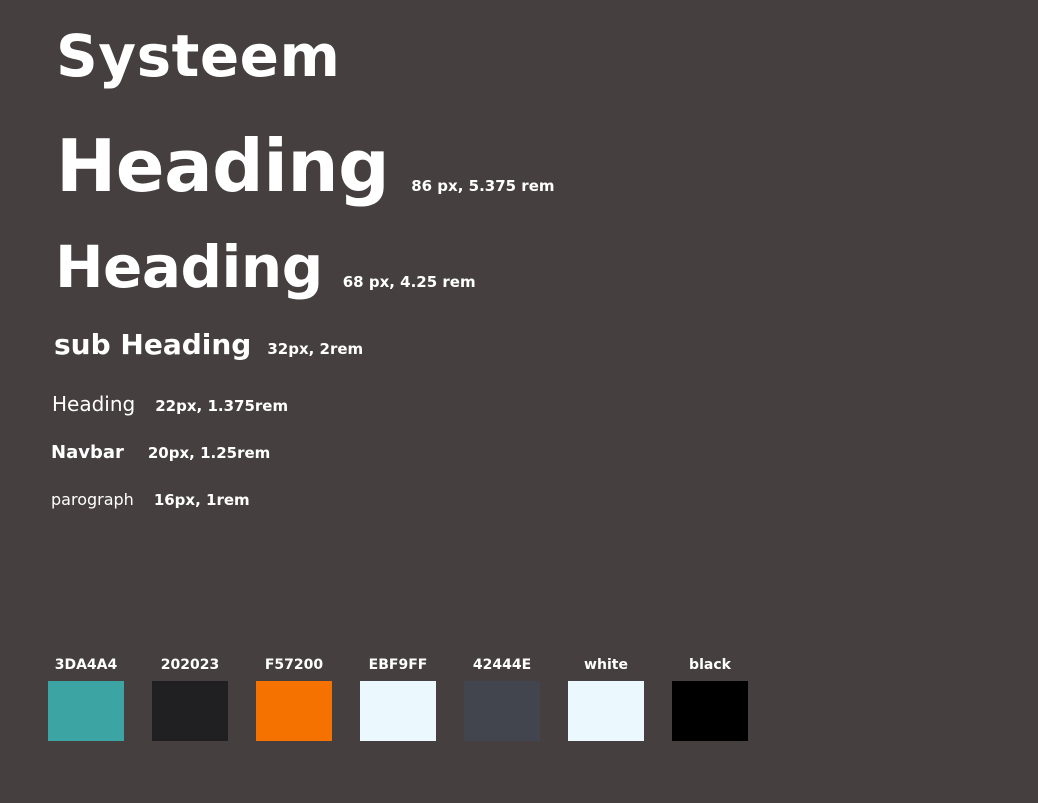  What do you see at coordinates (294, 665) in the screenshot?
I see `color-code: F57200` at bounding box center [294, 665].